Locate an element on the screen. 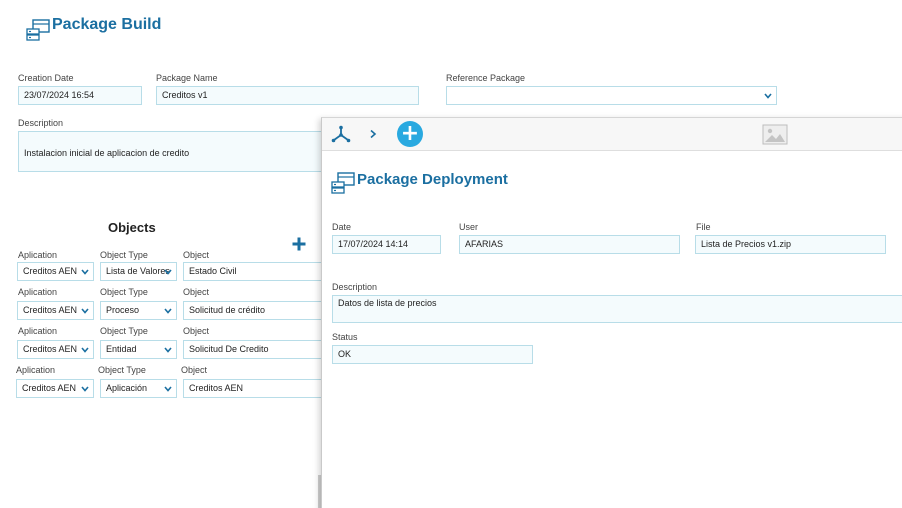 This screenshot has height=508, width=902. object-value: Solicitud de crédito is located at coordinates (227, 310).